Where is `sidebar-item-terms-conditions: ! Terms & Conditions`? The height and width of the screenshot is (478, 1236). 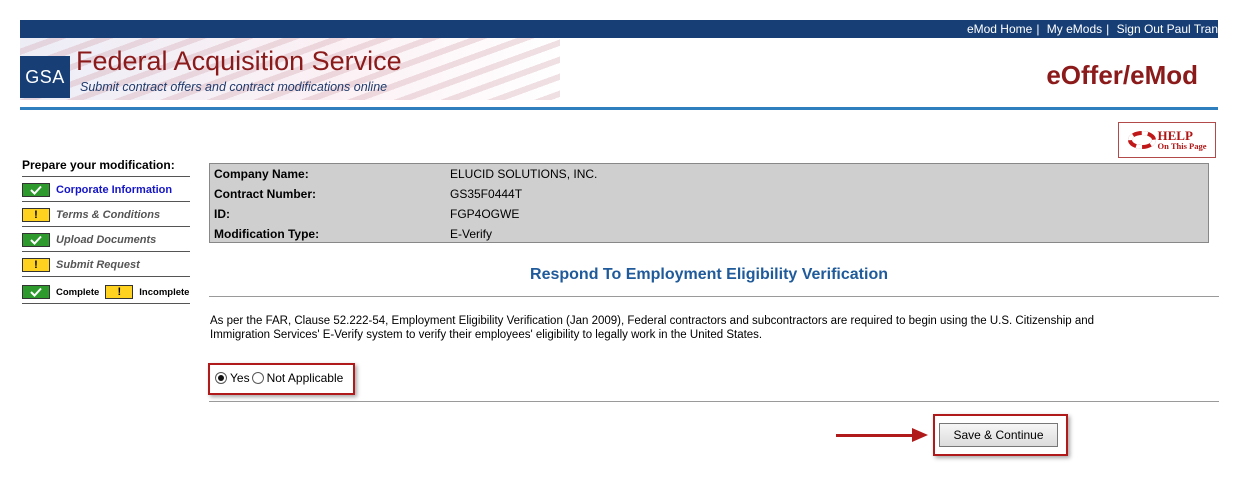
sidebar-item-terms-conditions: ! Terms & Conditions is located at coordinates (91, 215).